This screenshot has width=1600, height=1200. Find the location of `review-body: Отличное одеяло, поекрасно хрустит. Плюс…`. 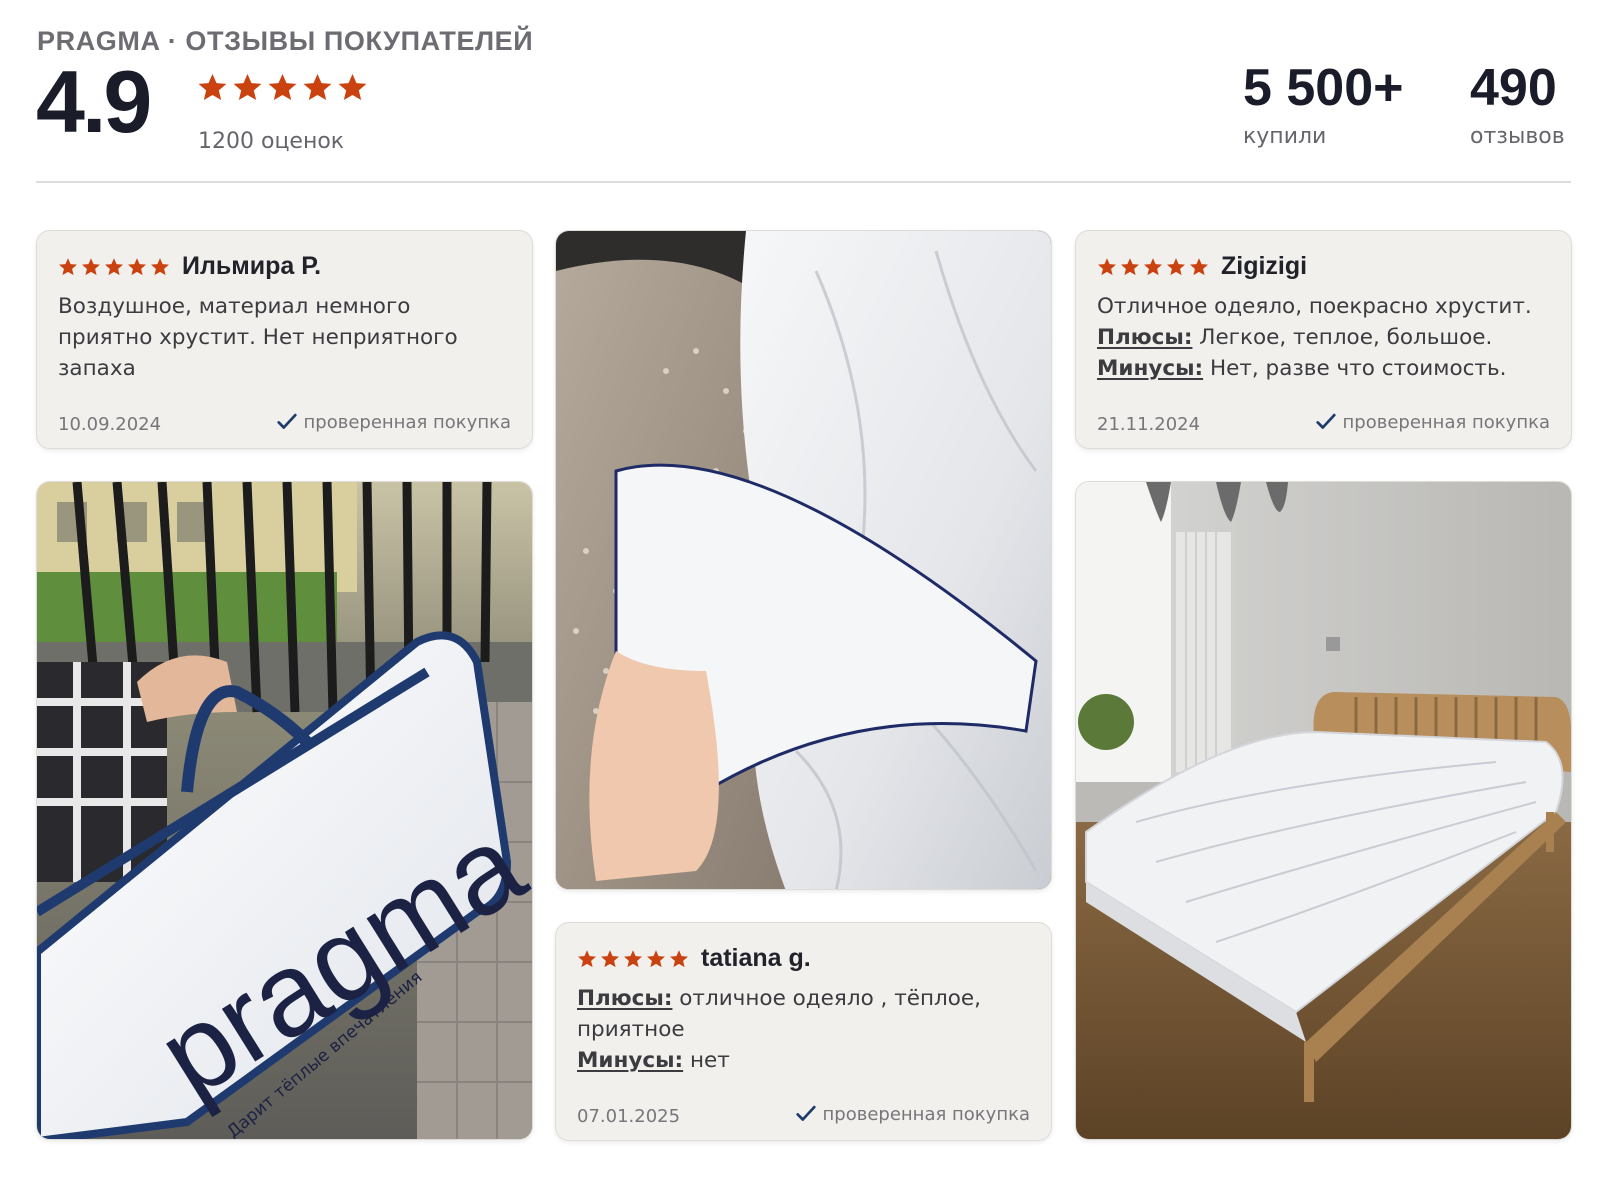

review-body: Отличное одеяло, поекрасно хрустит. Плюс… is located at coordinates (1327, 337).